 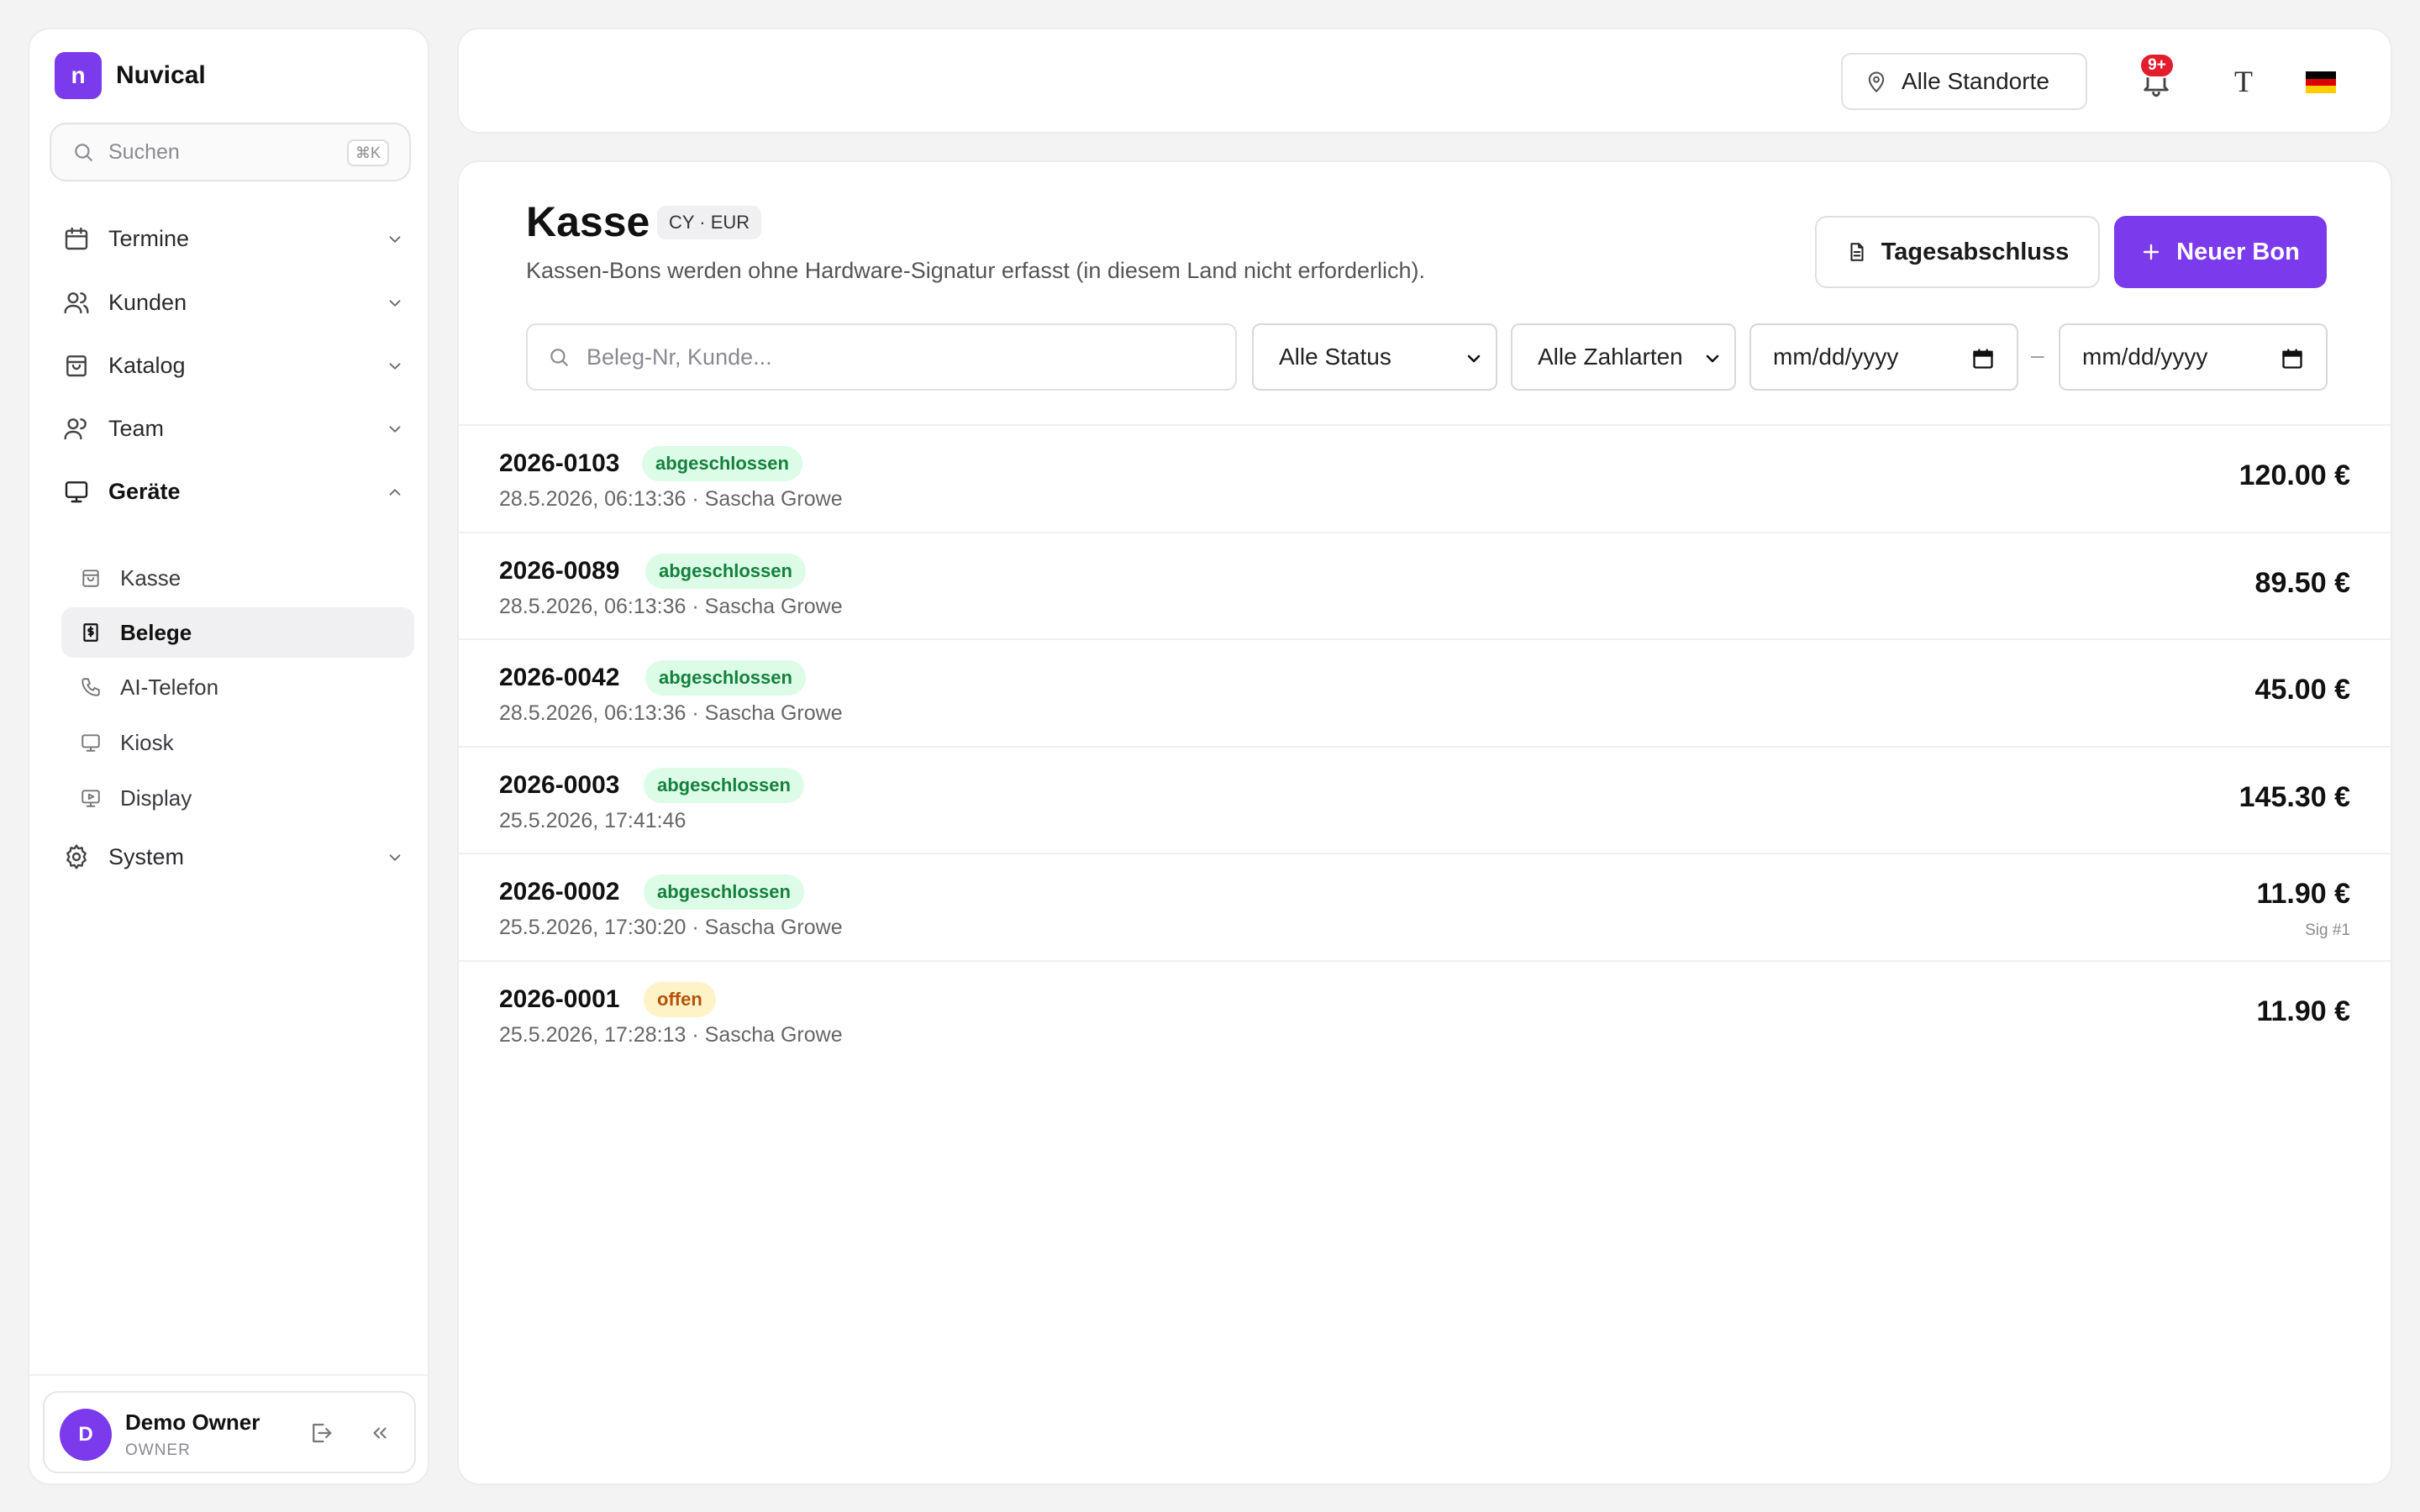 What do you see at coordinates (161, 75) in the screenshot?
I see `brand-name: Nuvical` at bounding box center [161, 75].